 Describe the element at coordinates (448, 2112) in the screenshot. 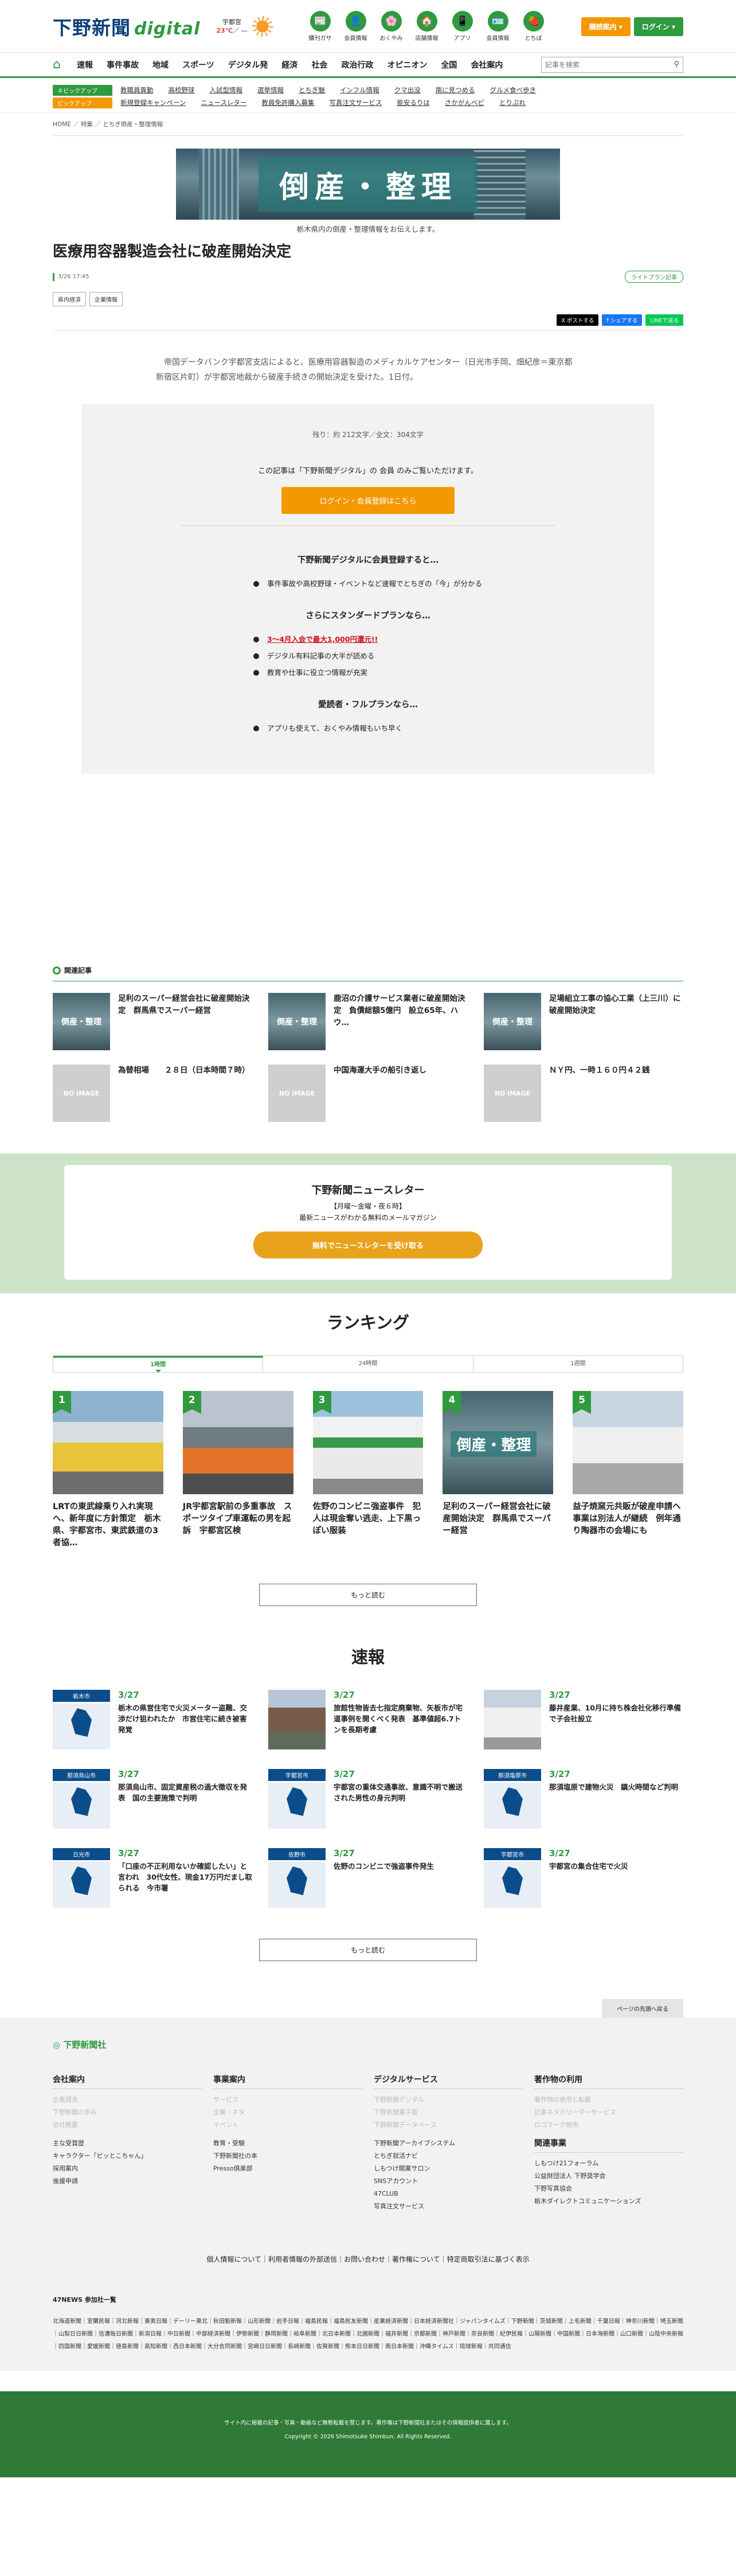

I see `footer-link: 下野新聞電子版` at that location.